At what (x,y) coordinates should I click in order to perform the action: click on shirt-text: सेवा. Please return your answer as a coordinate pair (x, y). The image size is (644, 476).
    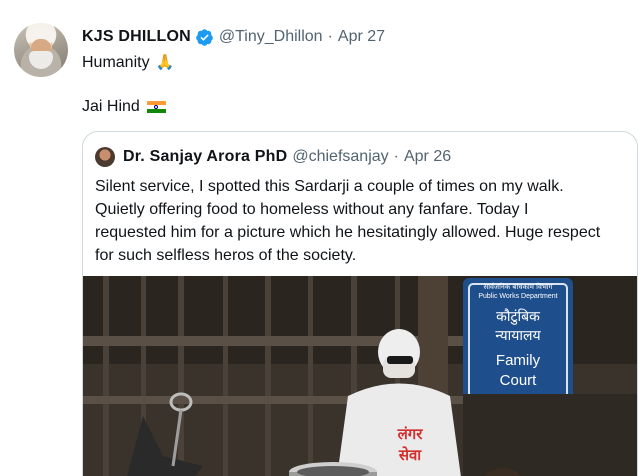
    Looking at the image, I should click on (410, 455).